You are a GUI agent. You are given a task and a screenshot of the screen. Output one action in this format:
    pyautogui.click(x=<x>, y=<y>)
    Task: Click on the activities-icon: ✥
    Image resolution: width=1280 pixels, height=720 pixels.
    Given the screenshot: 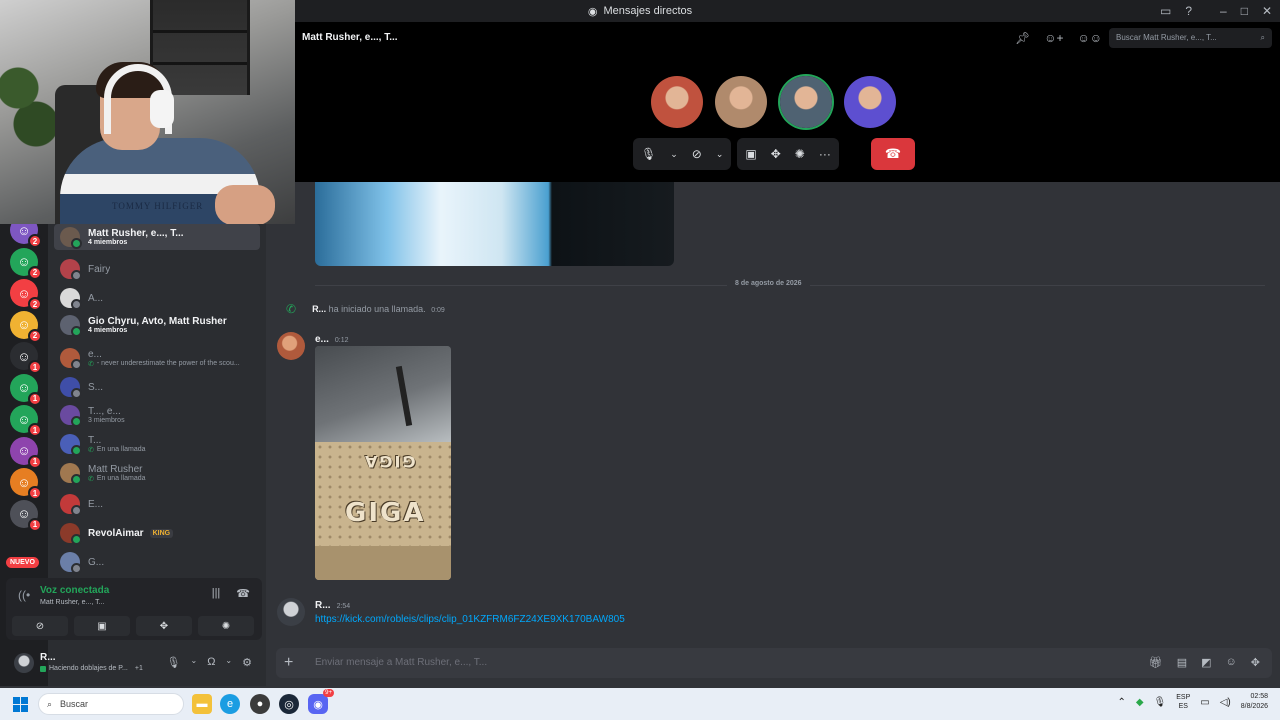 What is the action you would take?
    pyautogui.click(x=776, y=154)
    